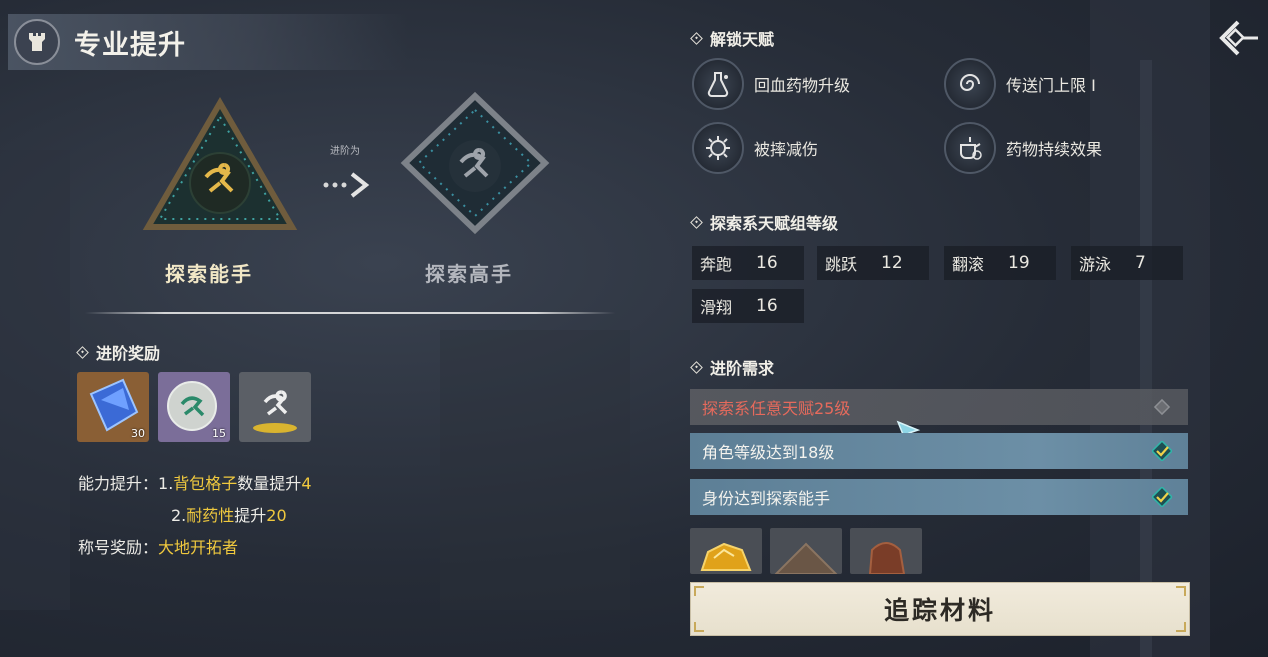 This screenshot has height=657, width=1268. I want to click on requirement-item-complete: 身份达到探索能手, so click(939, 497).